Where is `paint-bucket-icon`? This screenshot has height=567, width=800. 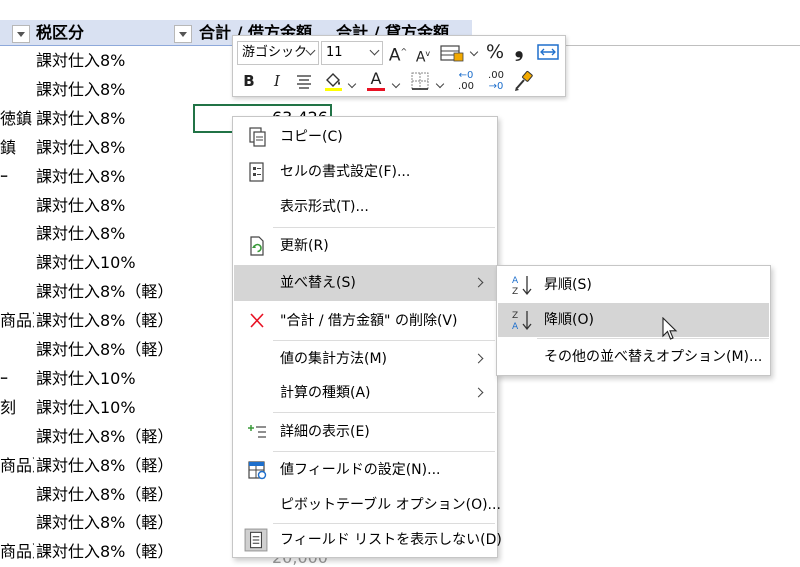 paint-bucket-icon is located at coordinates (333, 82).